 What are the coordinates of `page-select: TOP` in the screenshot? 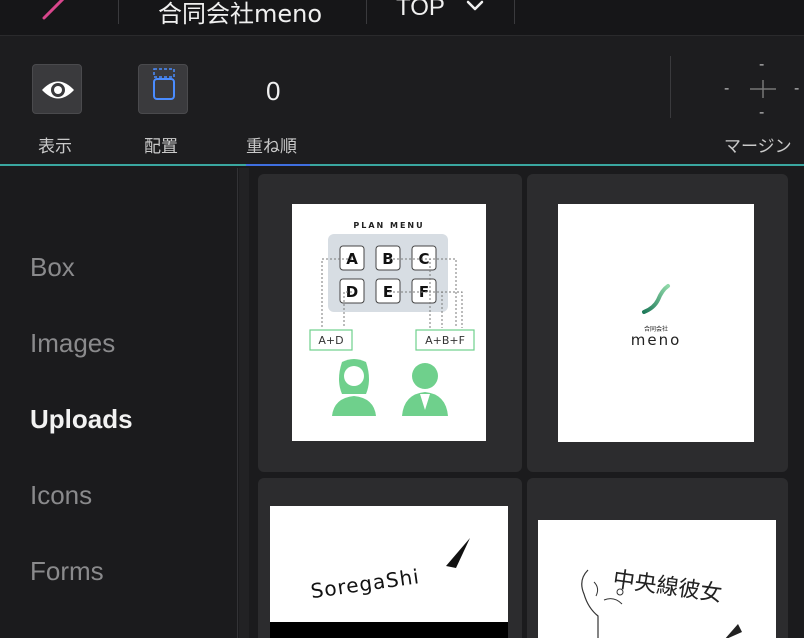 It's located at (420, 11).